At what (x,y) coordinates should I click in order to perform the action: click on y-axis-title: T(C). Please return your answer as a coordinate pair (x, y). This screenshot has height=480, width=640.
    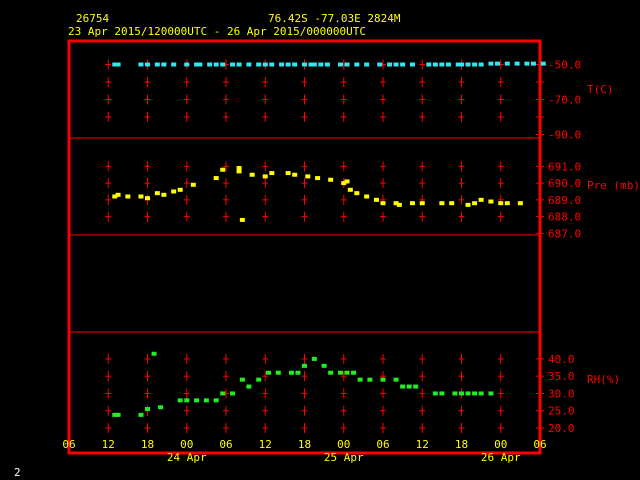
    Looking at the image, I should click on (600, 89).